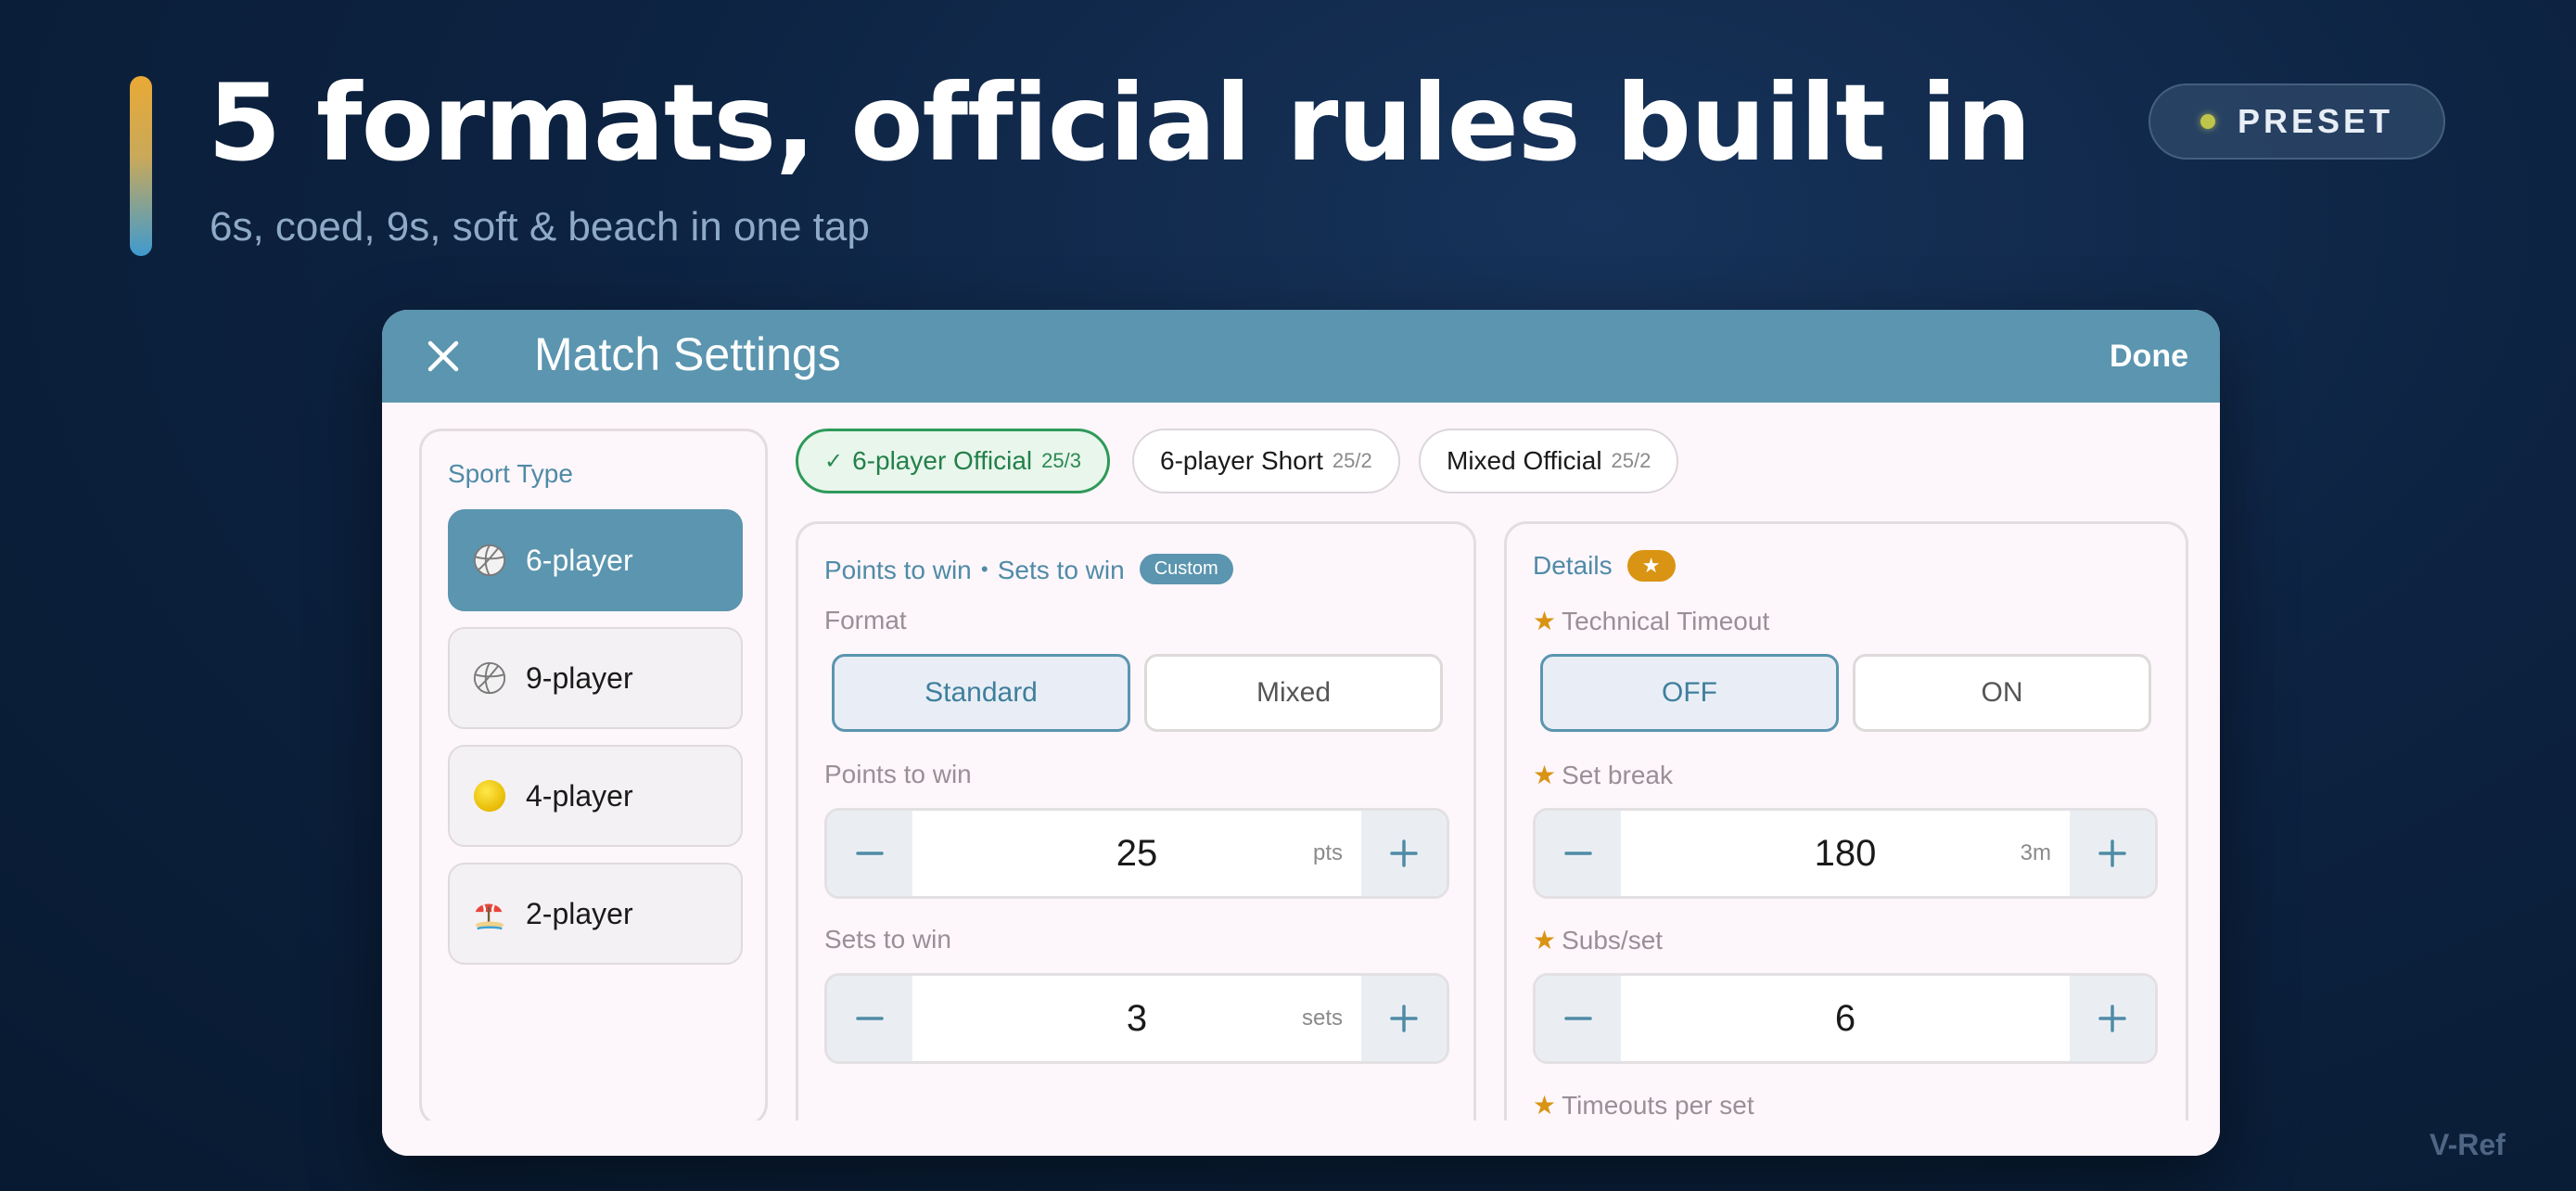 The image size is (2576, 1191). Describe the element at coordinates (834, 461) in the screenshot. I see `check-icon: ✓` at that location.